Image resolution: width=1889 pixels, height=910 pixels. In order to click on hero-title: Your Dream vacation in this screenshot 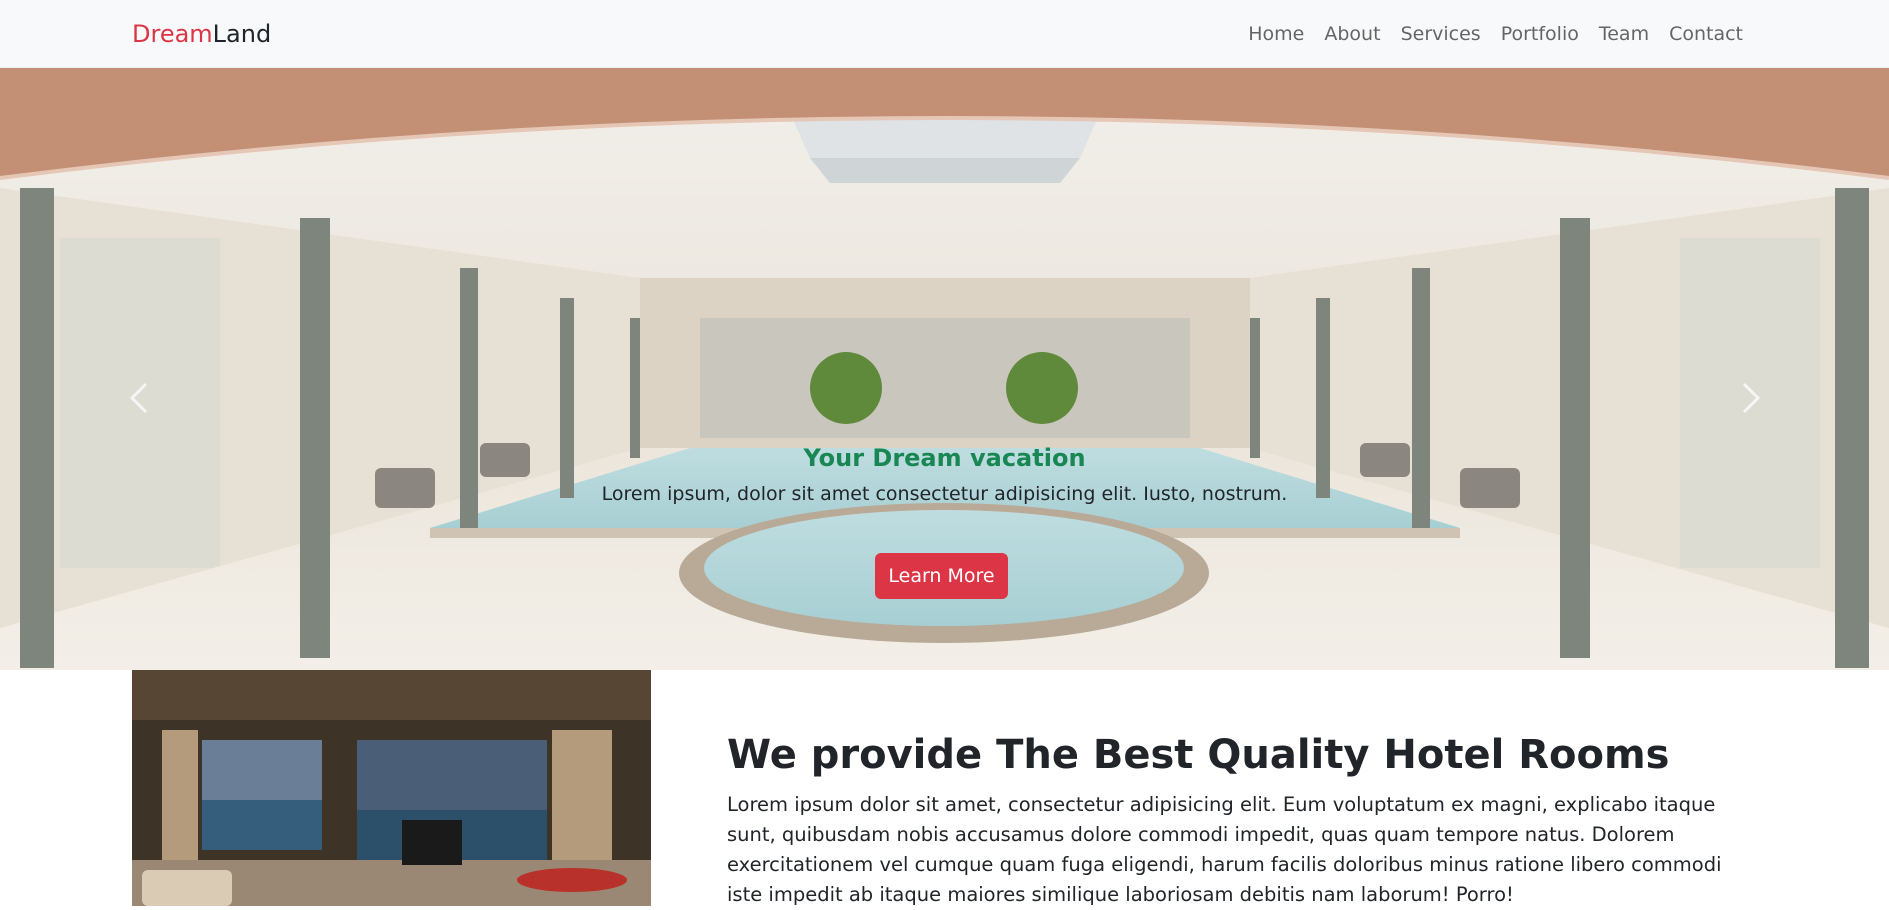, I will do `click(944, 458)`.